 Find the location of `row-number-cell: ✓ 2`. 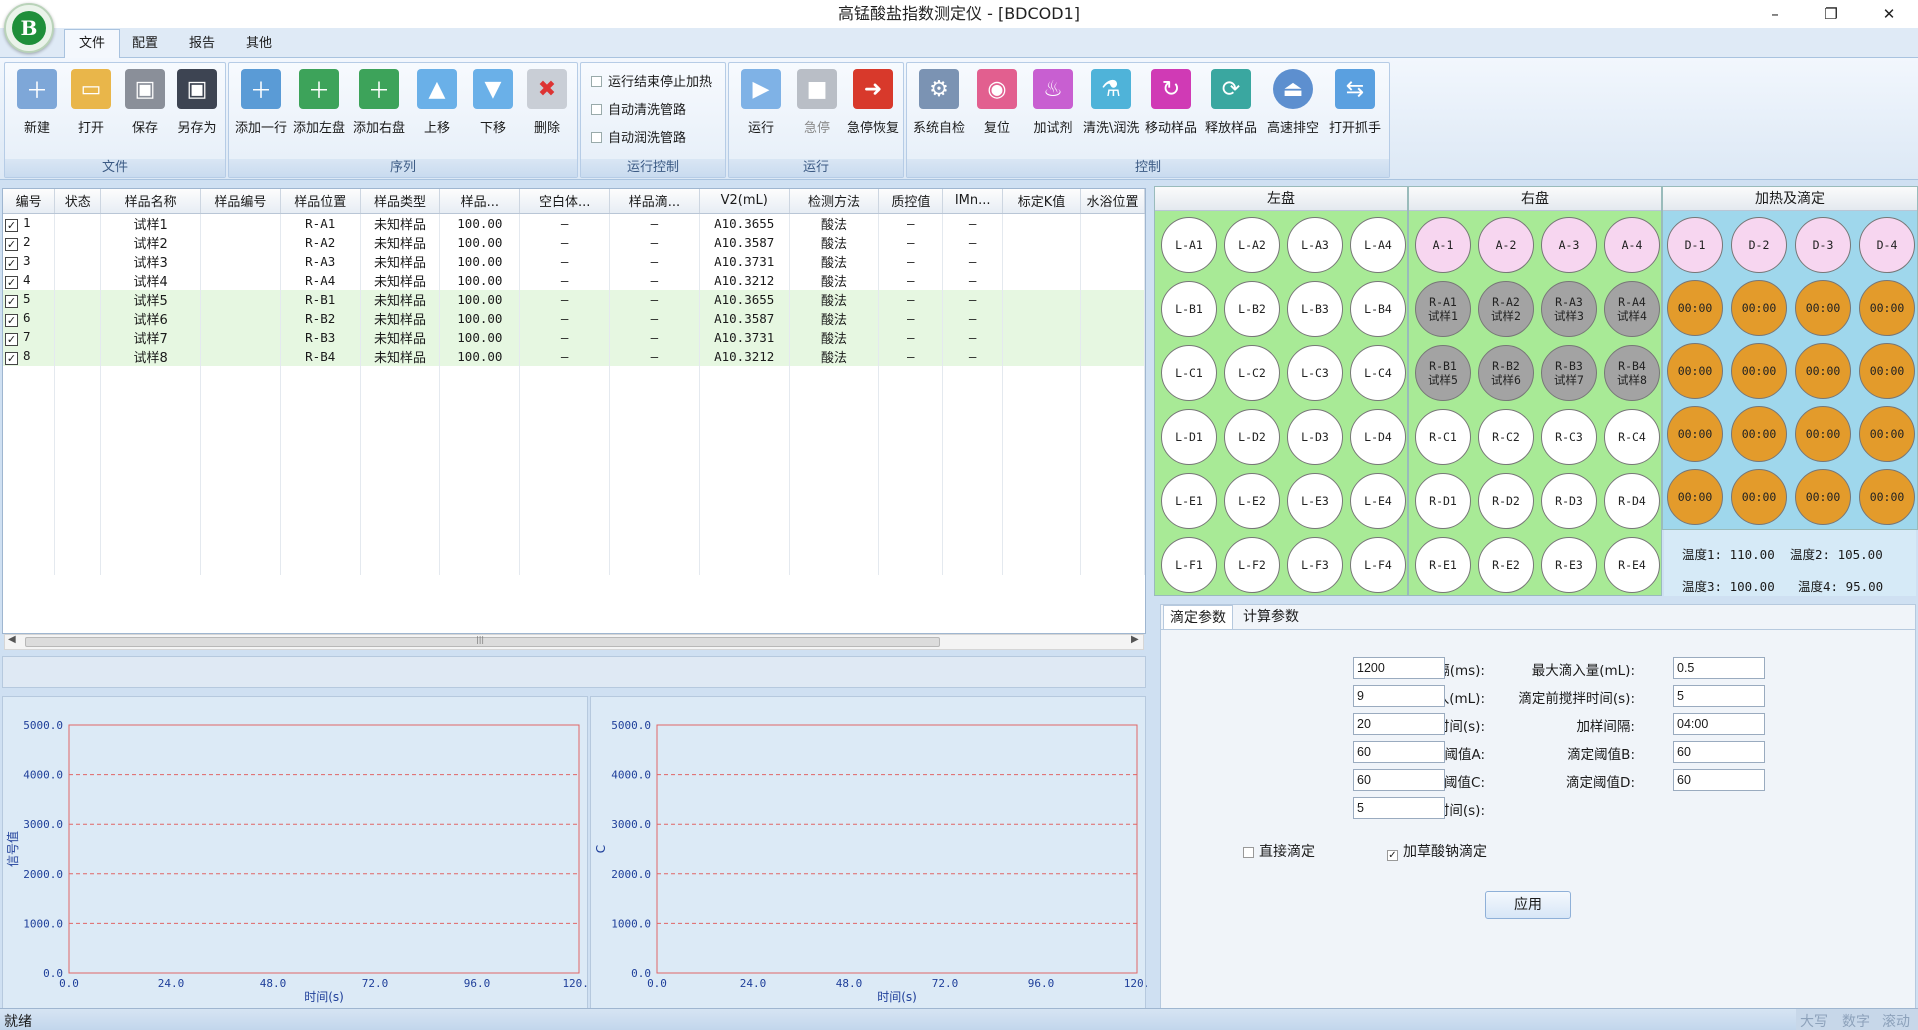

row-number-cell: ✓ 2 is located at coordinates (29, 242).